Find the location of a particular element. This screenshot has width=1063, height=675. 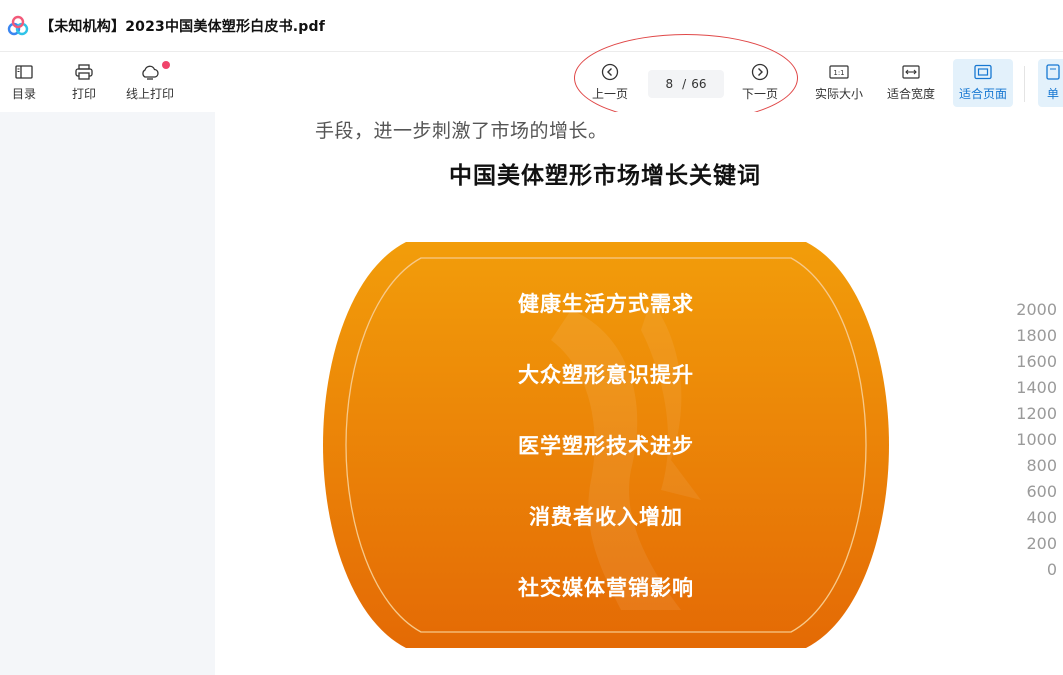

keyword-item: 健康生活方式需求 is located at coordinates (606, 304).